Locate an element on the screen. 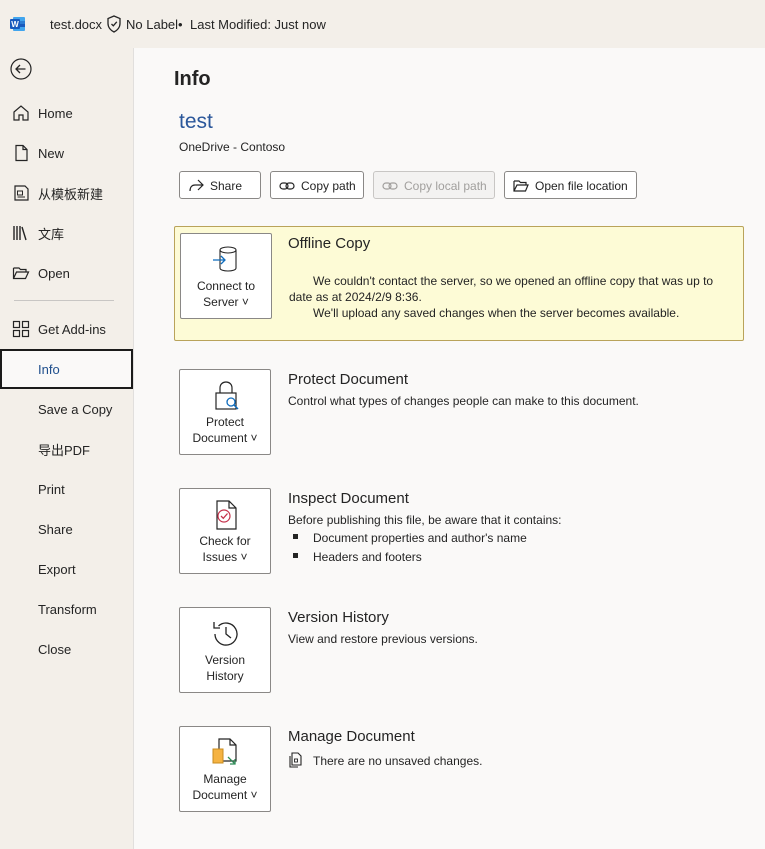  sidebar-item-label: Open is located at coordinates (54, 273).